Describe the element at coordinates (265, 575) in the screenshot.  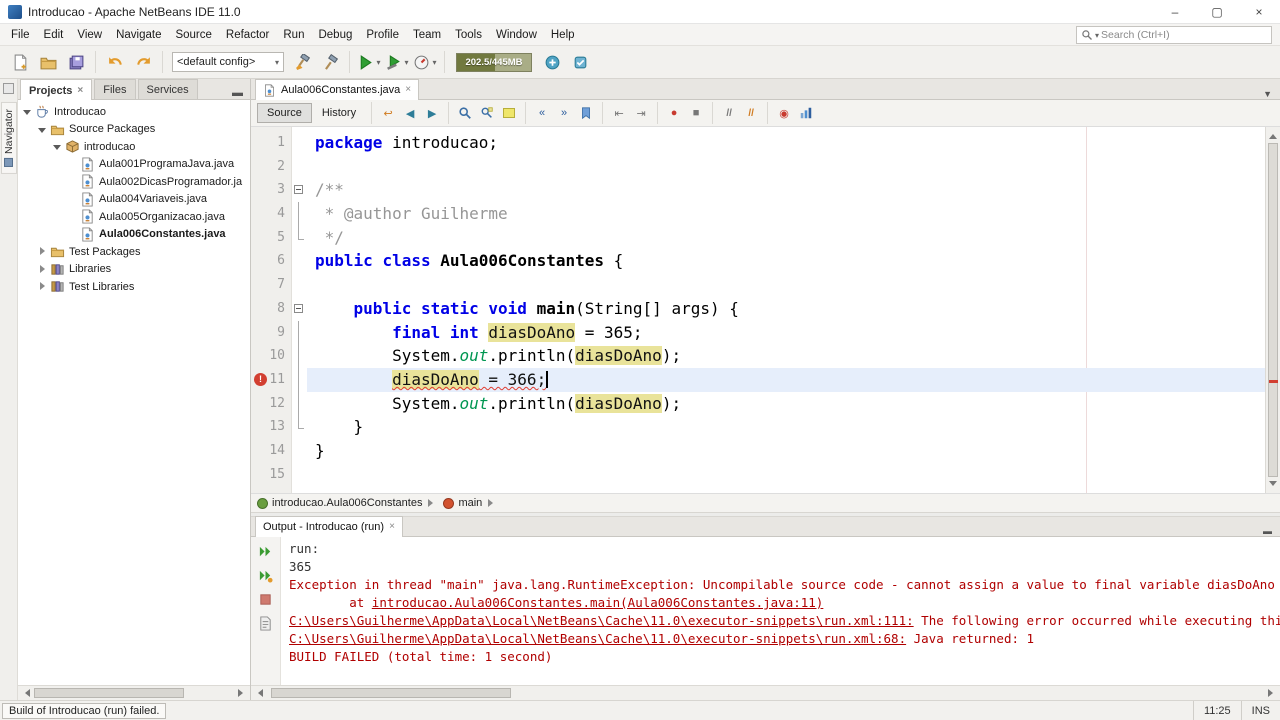
I see `rerun-with-changes-button` at that location.